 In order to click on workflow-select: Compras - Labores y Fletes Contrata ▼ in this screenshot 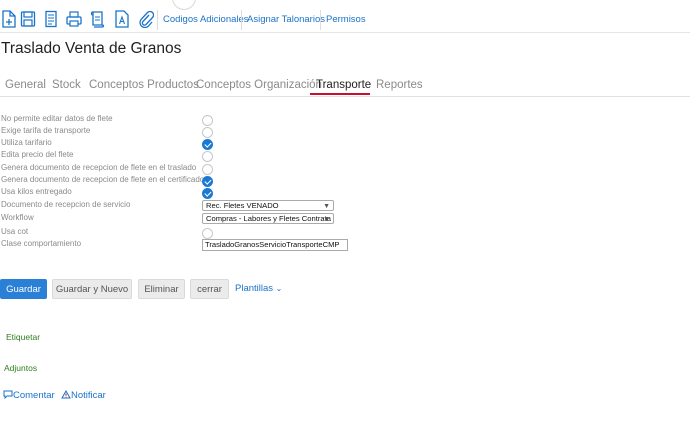, I will do `click(268, 218)`.